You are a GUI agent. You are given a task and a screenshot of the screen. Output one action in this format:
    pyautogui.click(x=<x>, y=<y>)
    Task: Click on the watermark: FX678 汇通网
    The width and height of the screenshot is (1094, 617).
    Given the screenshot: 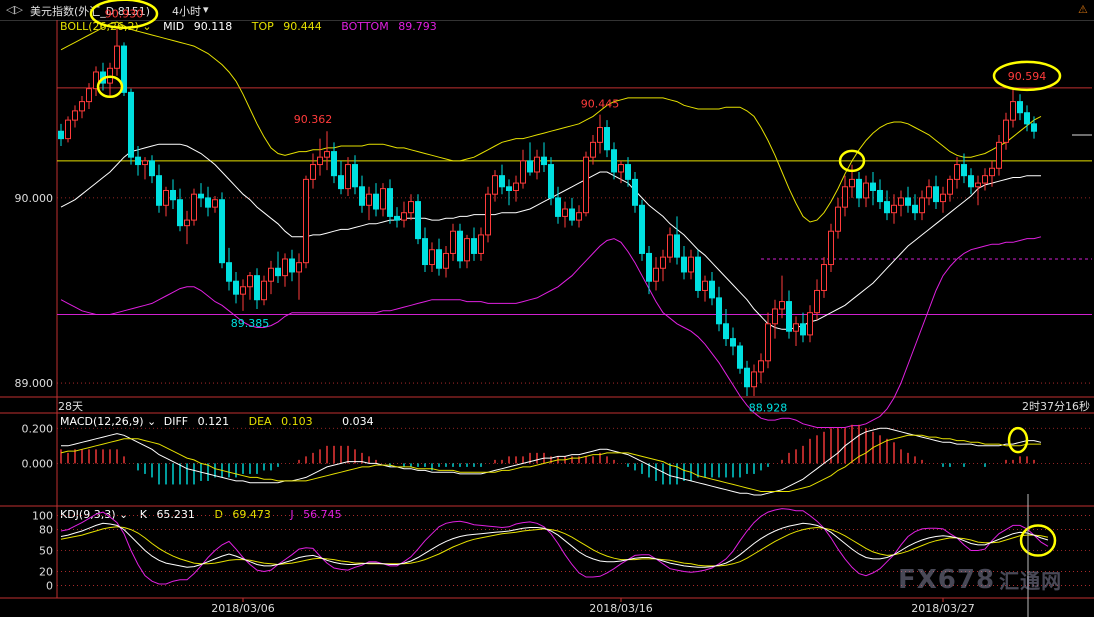 What is the action you would take?
    pyautogui.click(x=980, y=580)
    